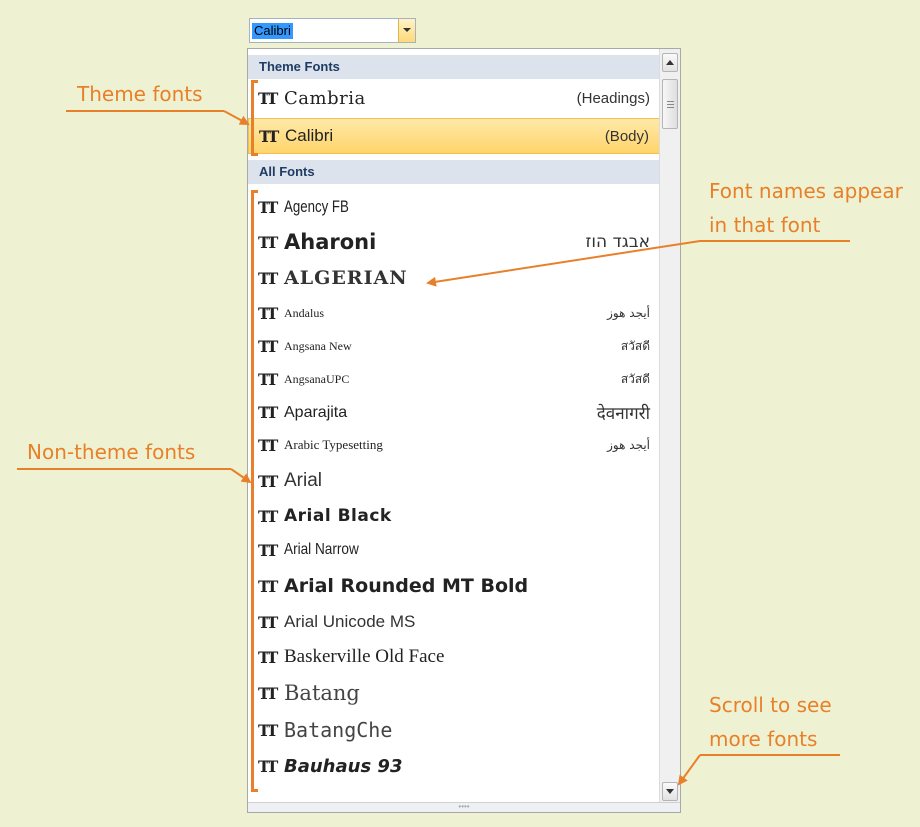  Describe the element at coordinates (236, 117) in the screenshot. I see `arrow-theme-fonts` at that location.